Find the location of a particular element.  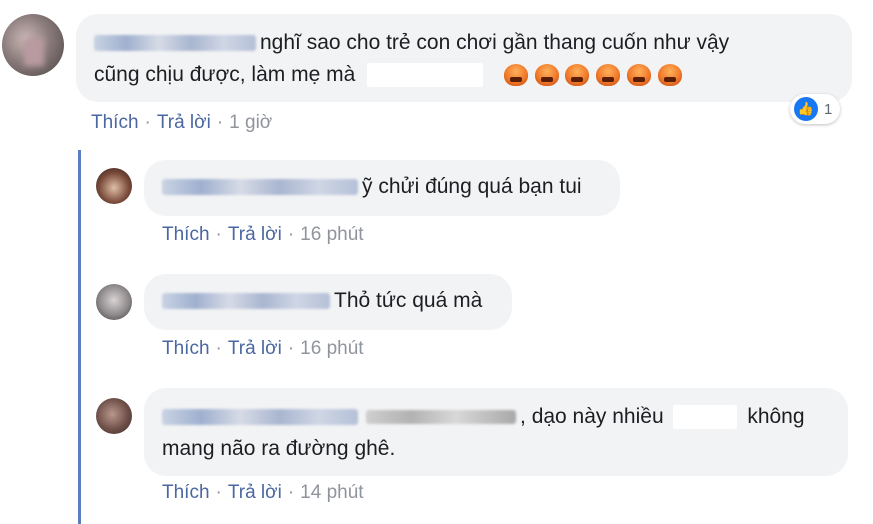

comment-text-line2: cũng chịu được, làm mẹ mà is located at coordinates (225, 74).